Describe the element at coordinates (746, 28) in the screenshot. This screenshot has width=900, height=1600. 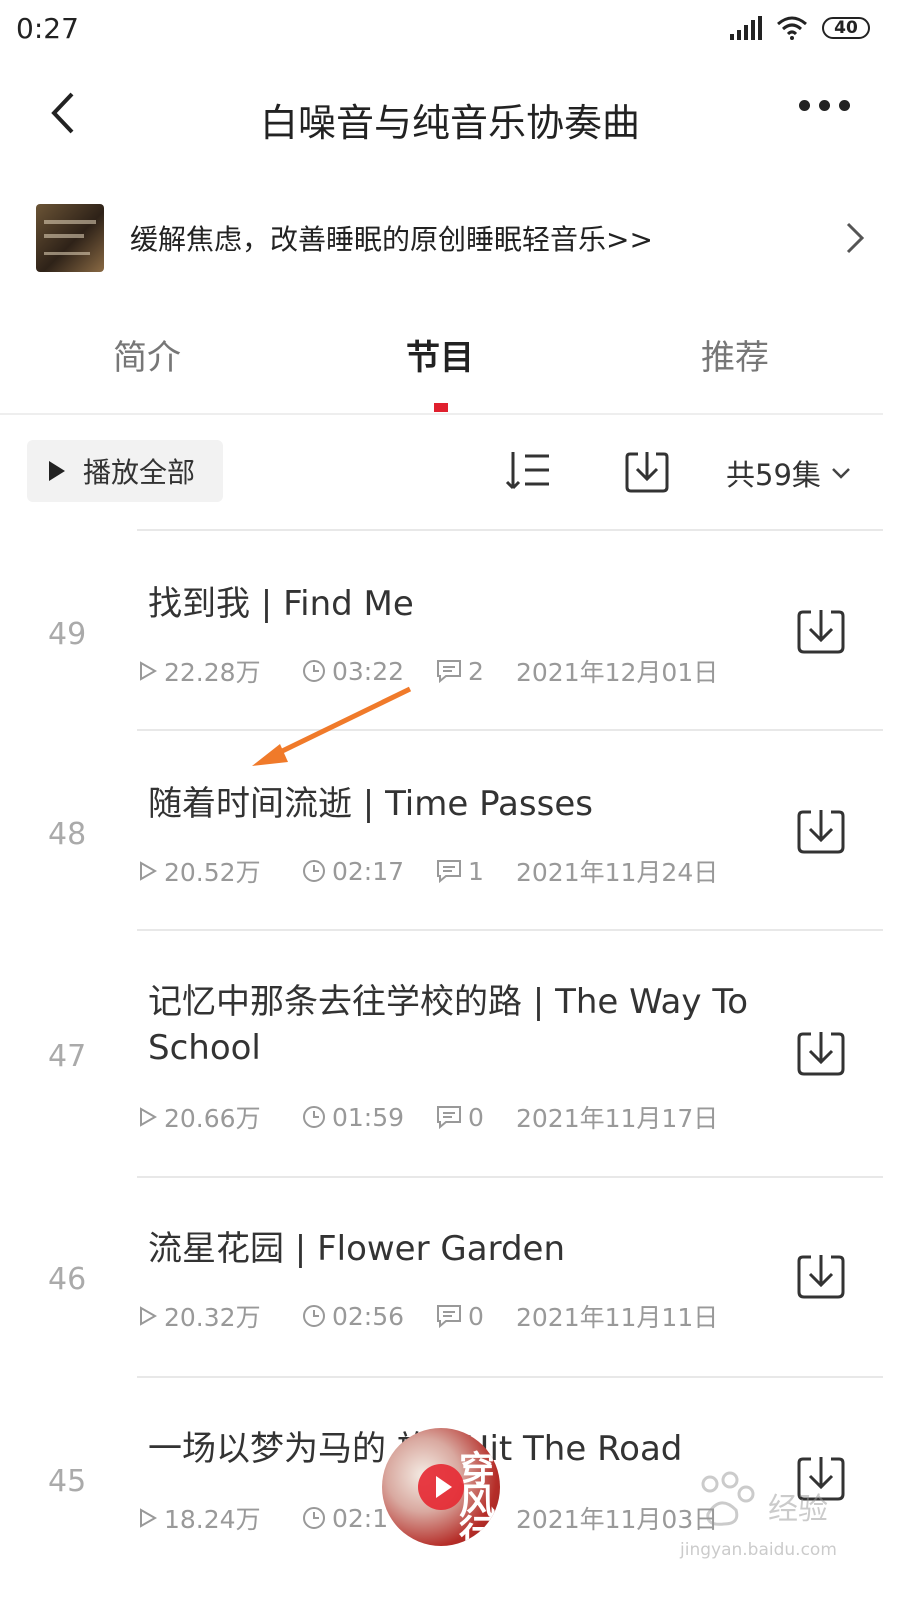
I see `signal-icon` at that location.